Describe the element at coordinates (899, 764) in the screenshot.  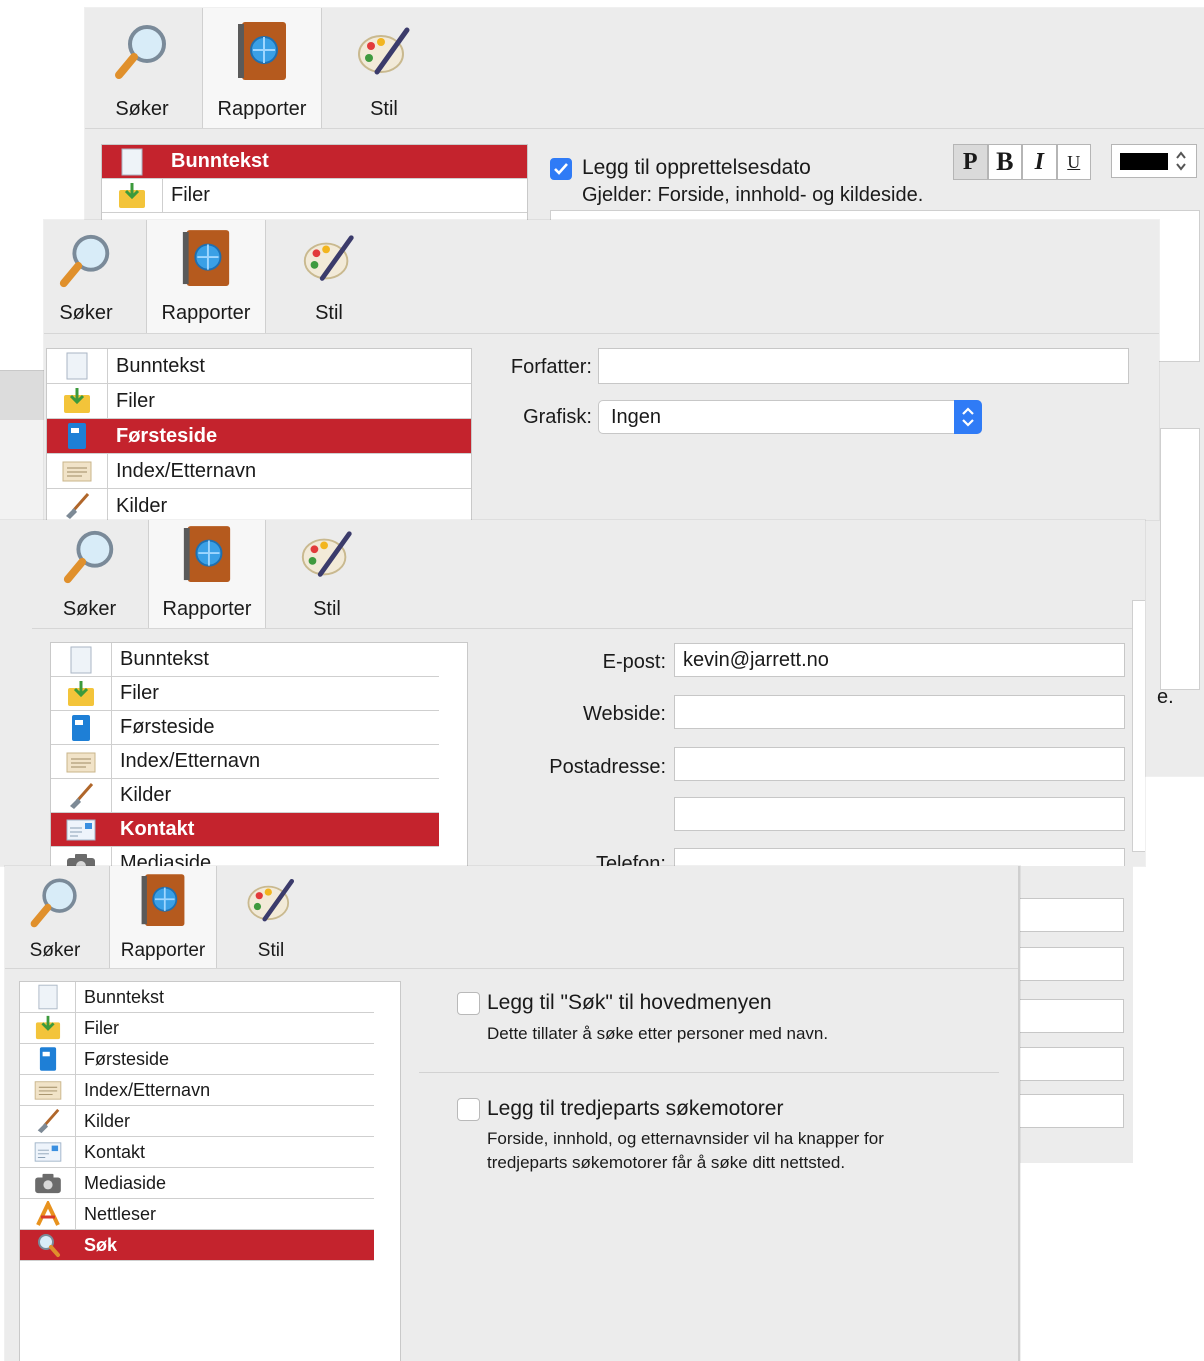
I see `address-field` at that location.